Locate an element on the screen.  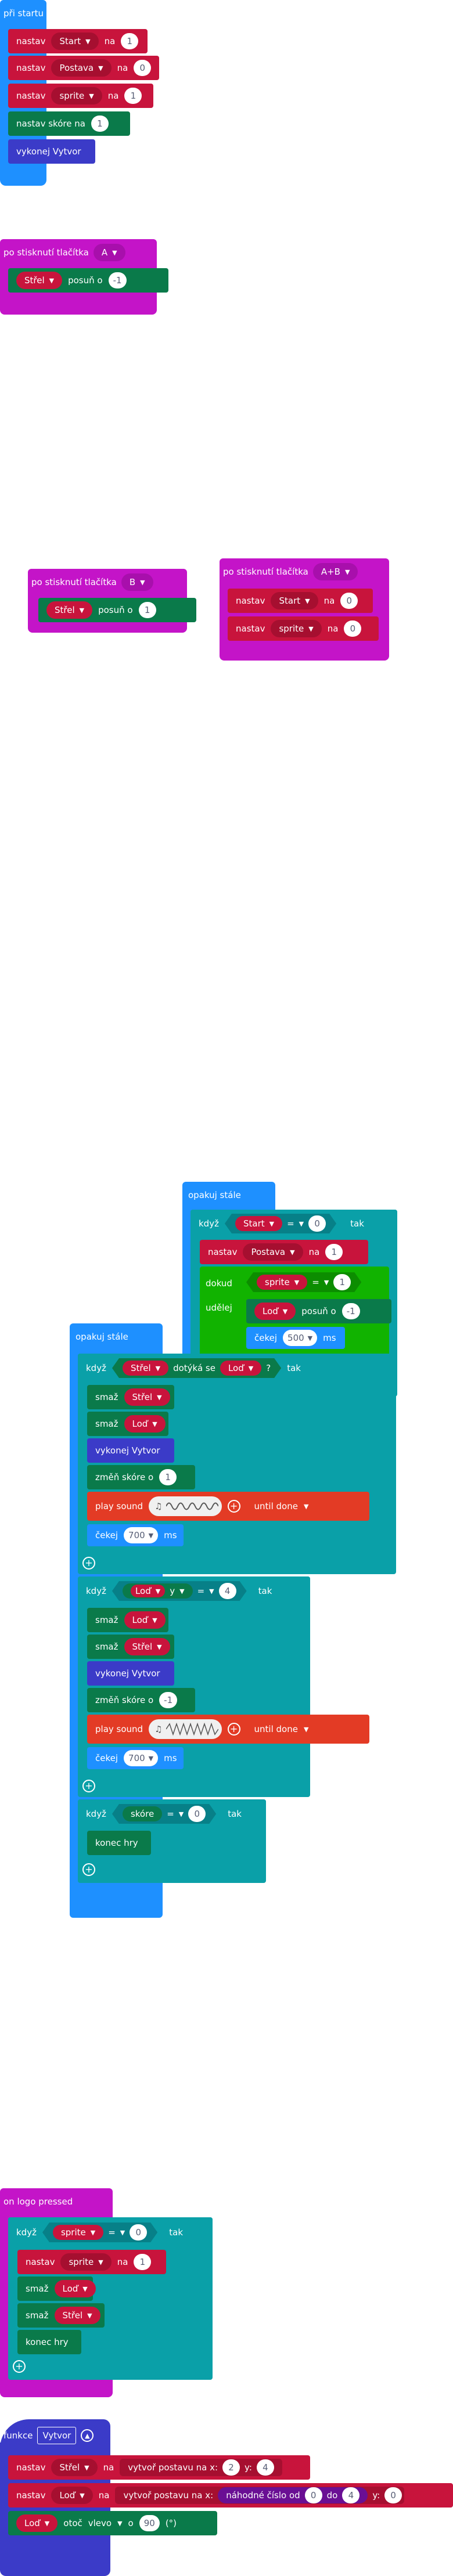
compare-condition: Loď ▼ y ▼ = ▼ 4 is located at coordinates (179, 1591).